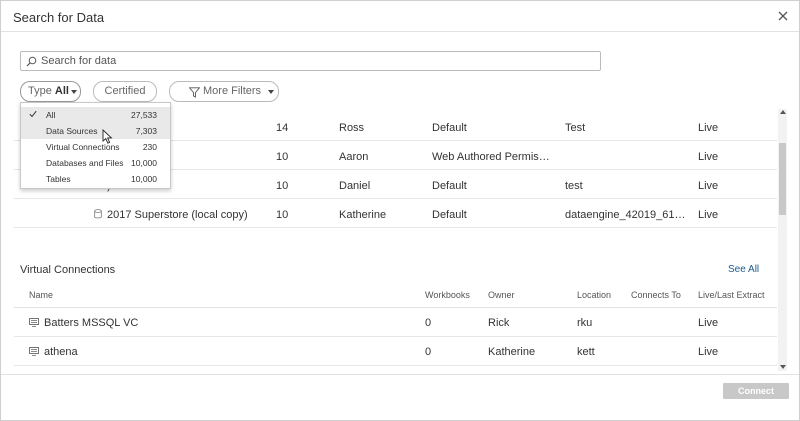 This screenshot has width=800, height=421. I want to click on type-filter-value: All, so click(61, 91).